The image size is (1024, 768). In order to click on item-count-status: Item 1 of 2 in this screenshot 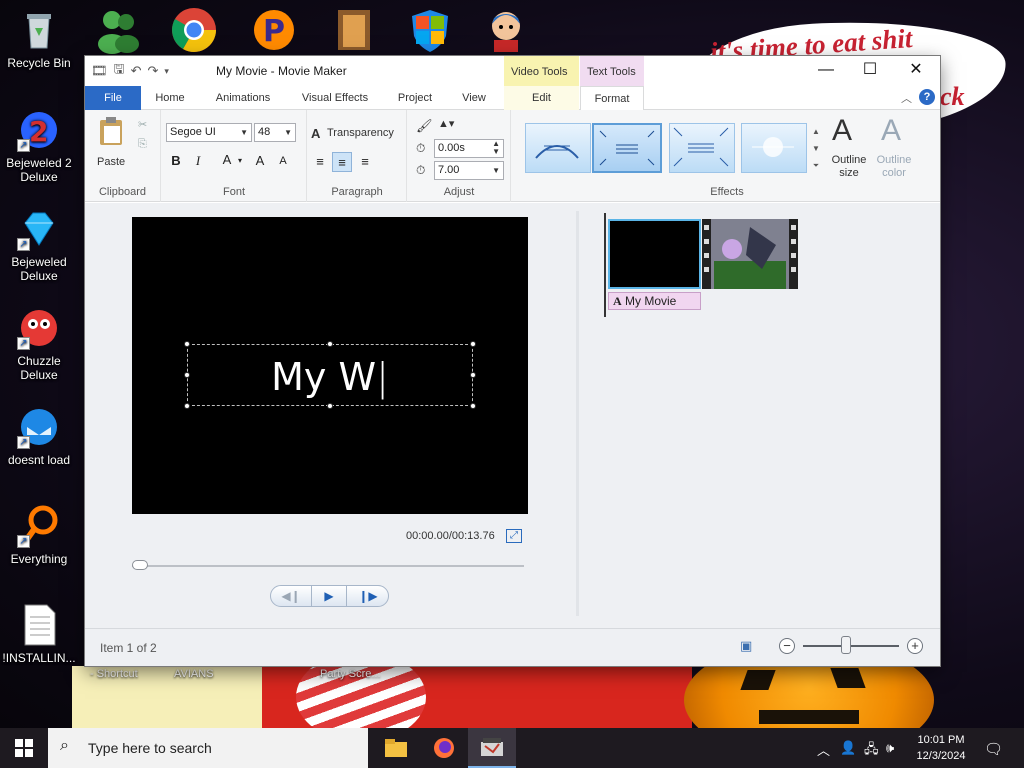, I will do `click(128, 648)`.